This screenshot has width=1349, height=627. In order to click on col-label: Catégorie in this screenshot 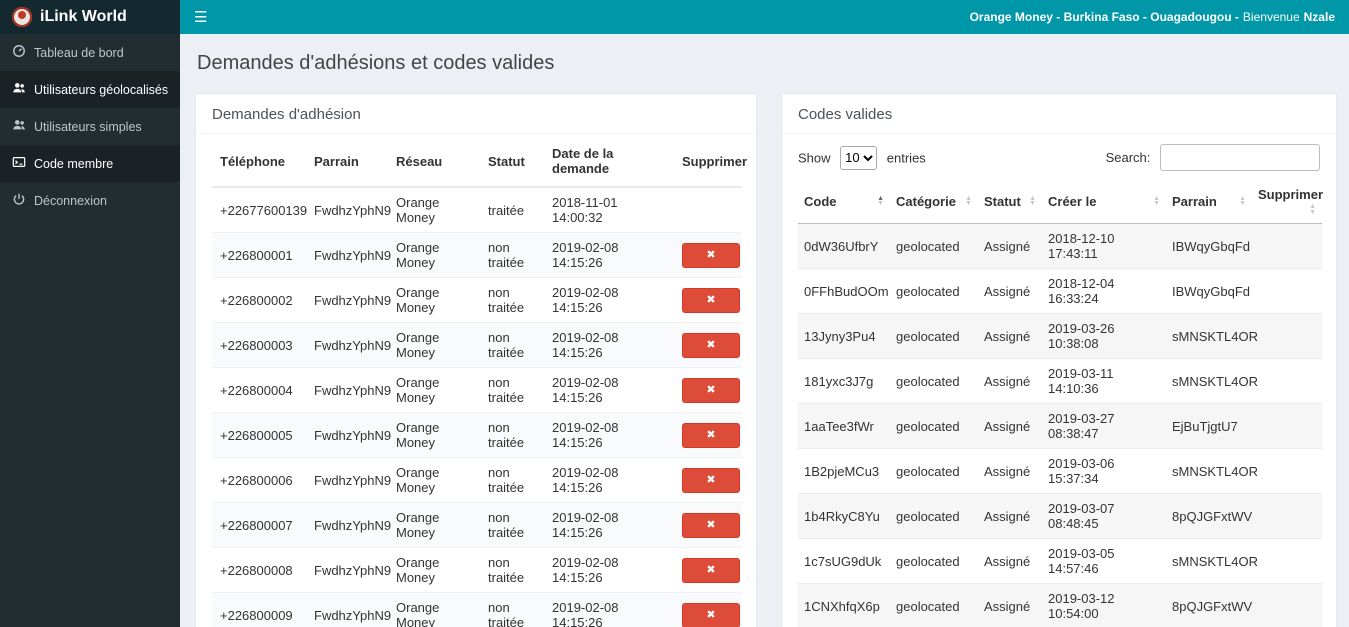, I will do `click(926, 201)`.